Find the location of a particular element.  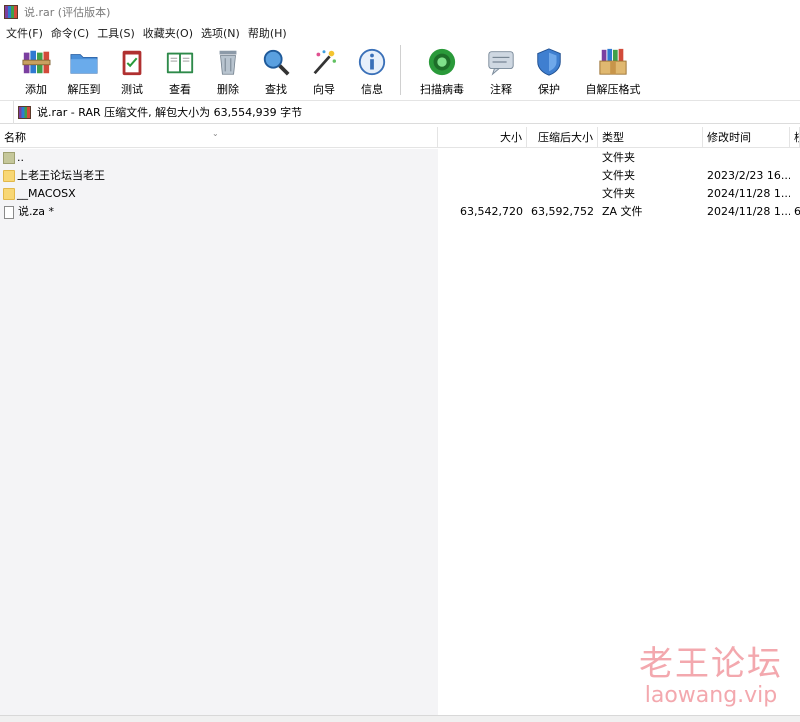

virus-scan-button: 扫描病毒 is located at coordinates (442, 70).